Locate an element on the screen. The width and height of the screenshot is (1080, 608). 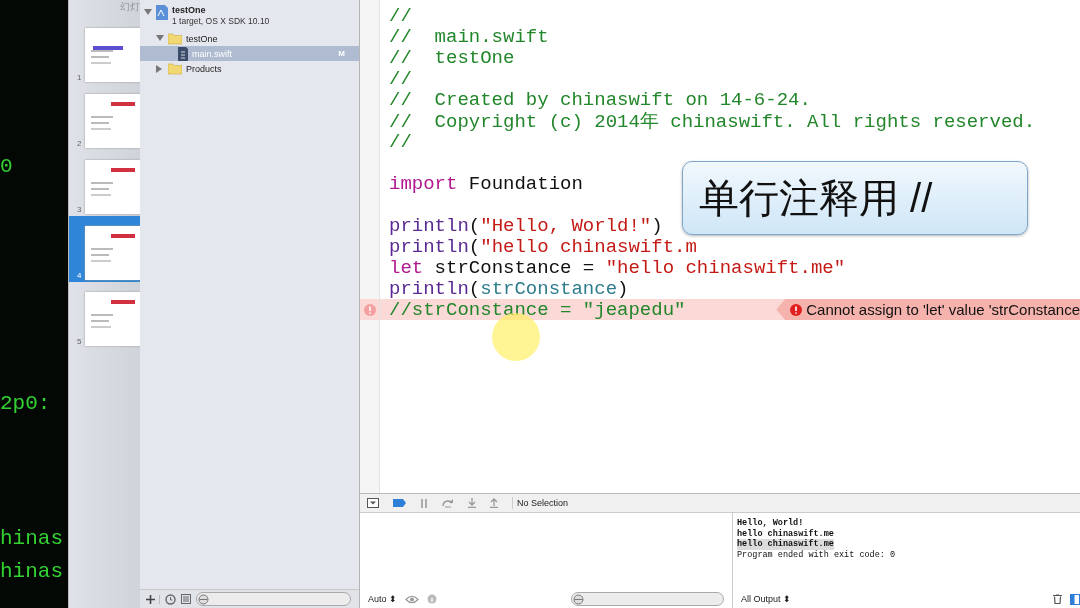
status-label: M is located at coordinates (341, 53).